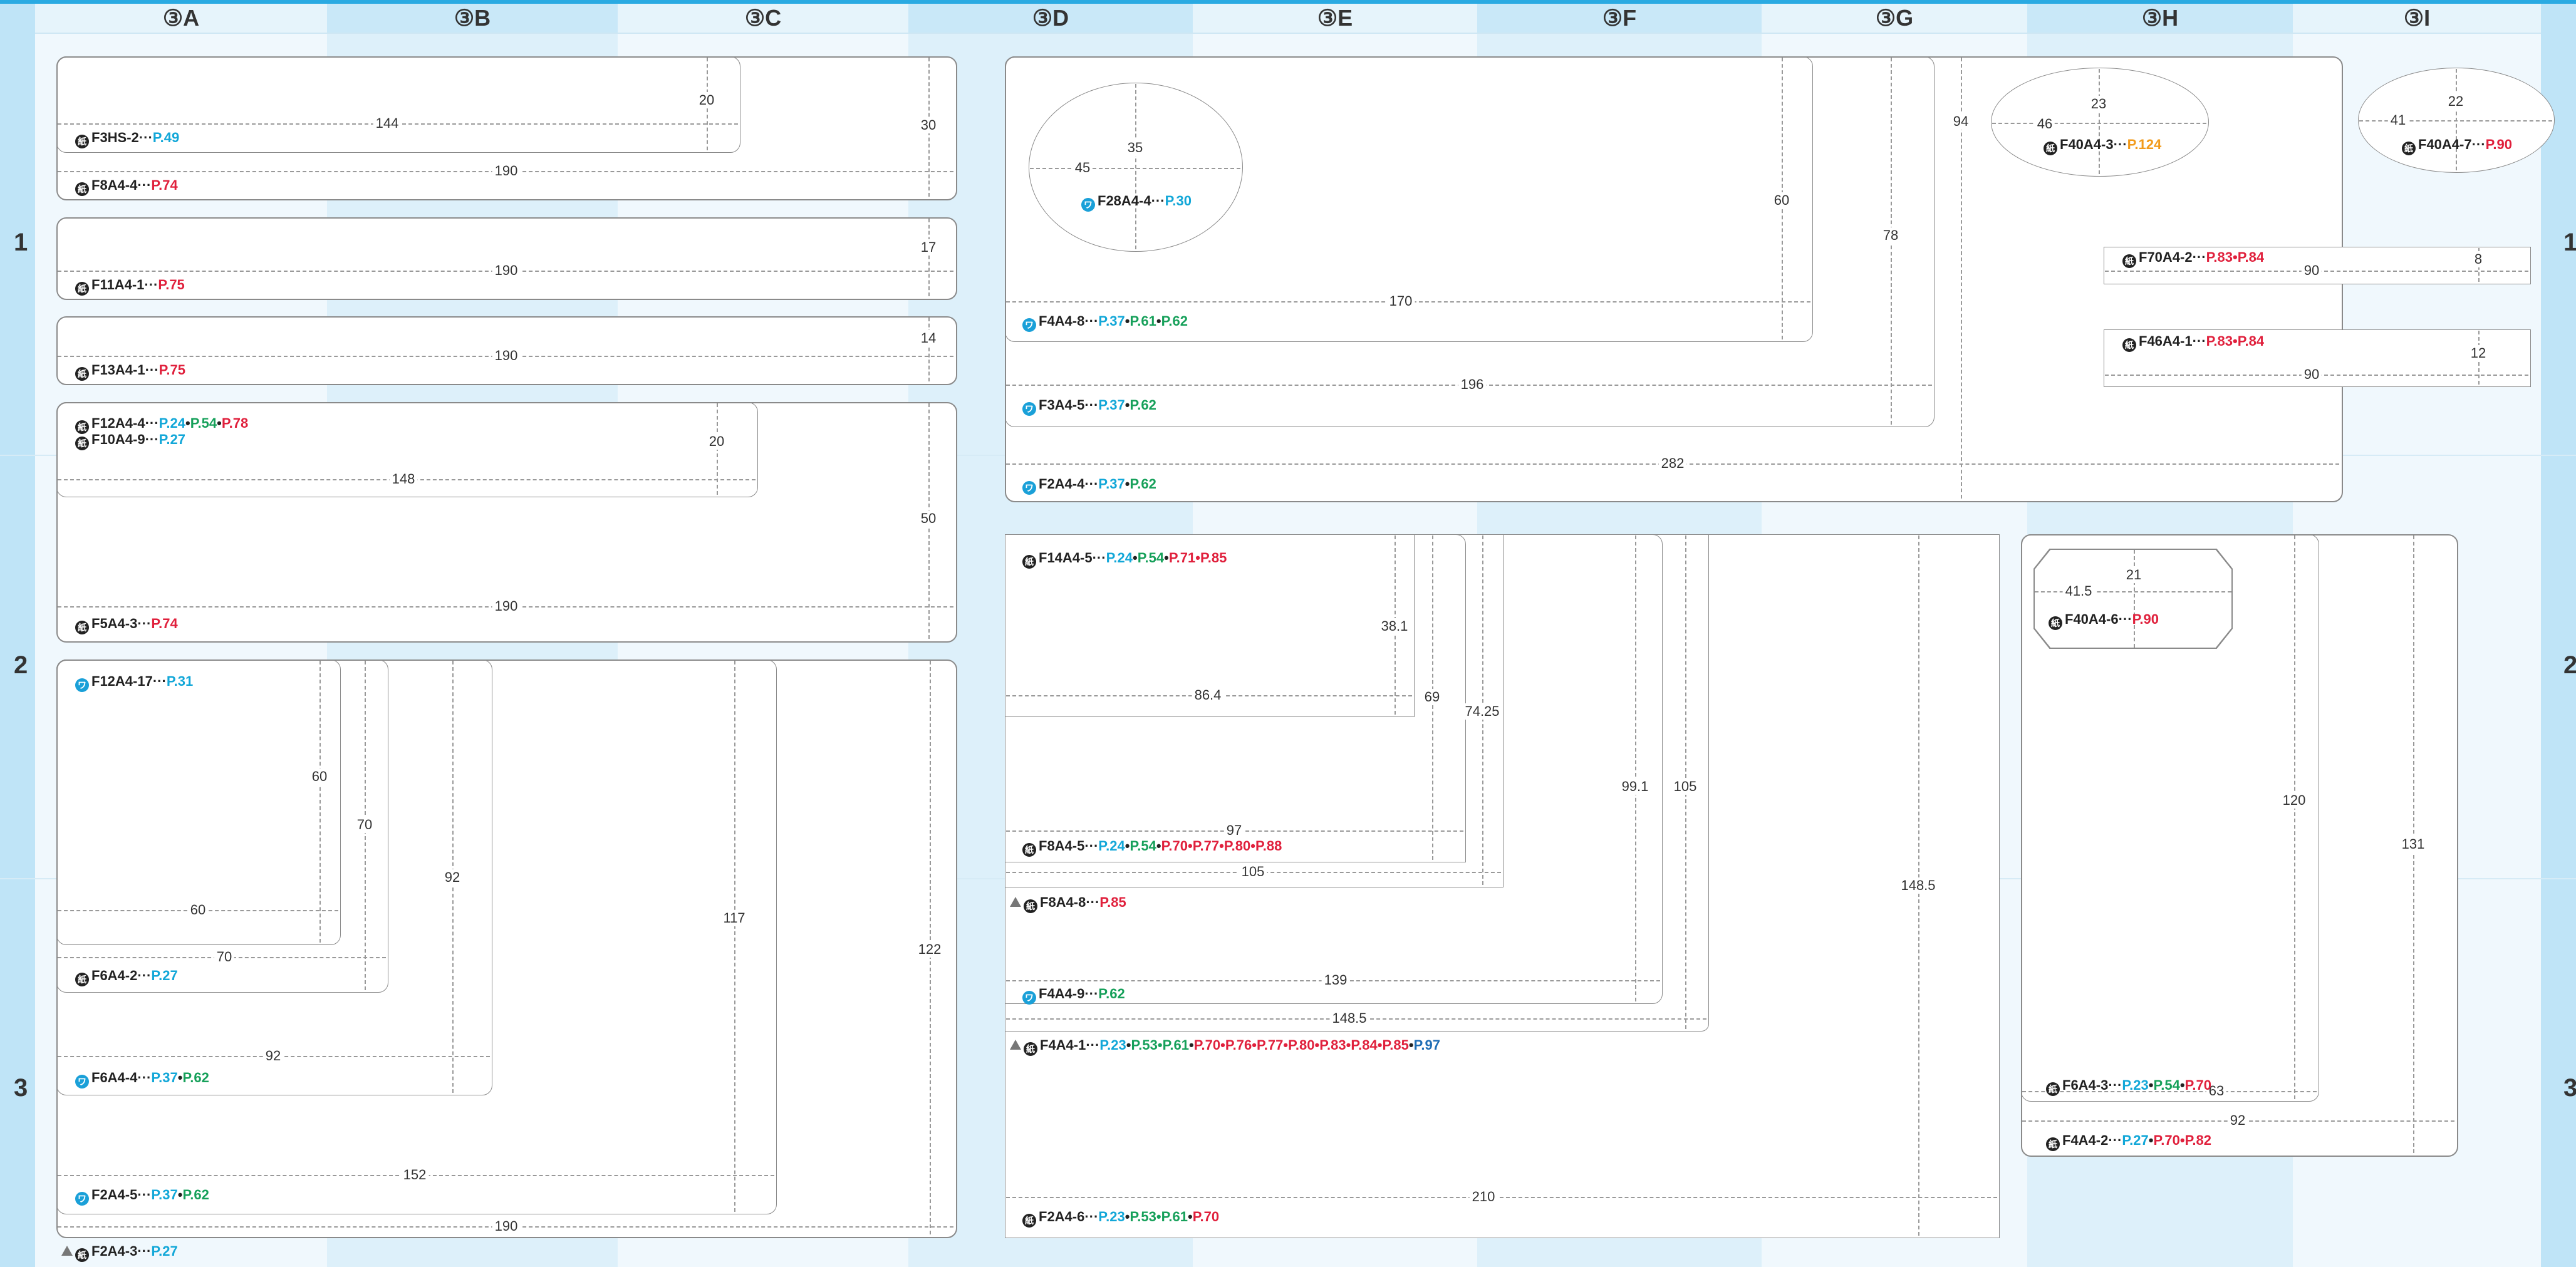 The width and height of the screenshot is (2576, 1267). What do you see at coordinates (2098, 104) in the screenshot?
I see `dim-label: 23` at bounding box center [2098, 104].